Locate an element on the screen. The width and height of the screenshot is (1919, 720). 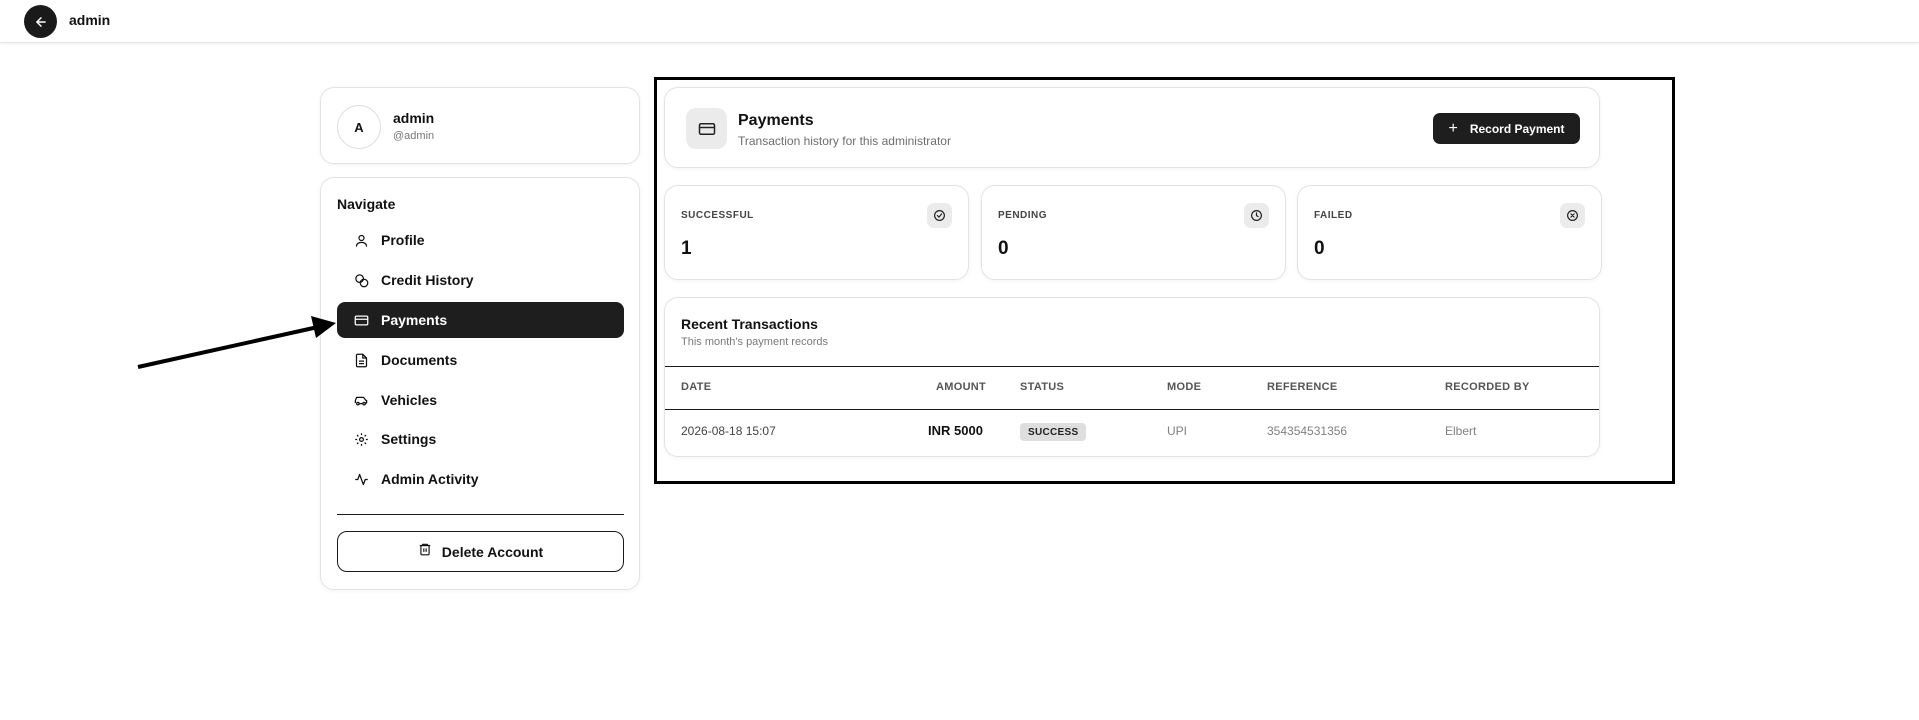
stat-label: PENDING is located at coordinates (1023, 215).